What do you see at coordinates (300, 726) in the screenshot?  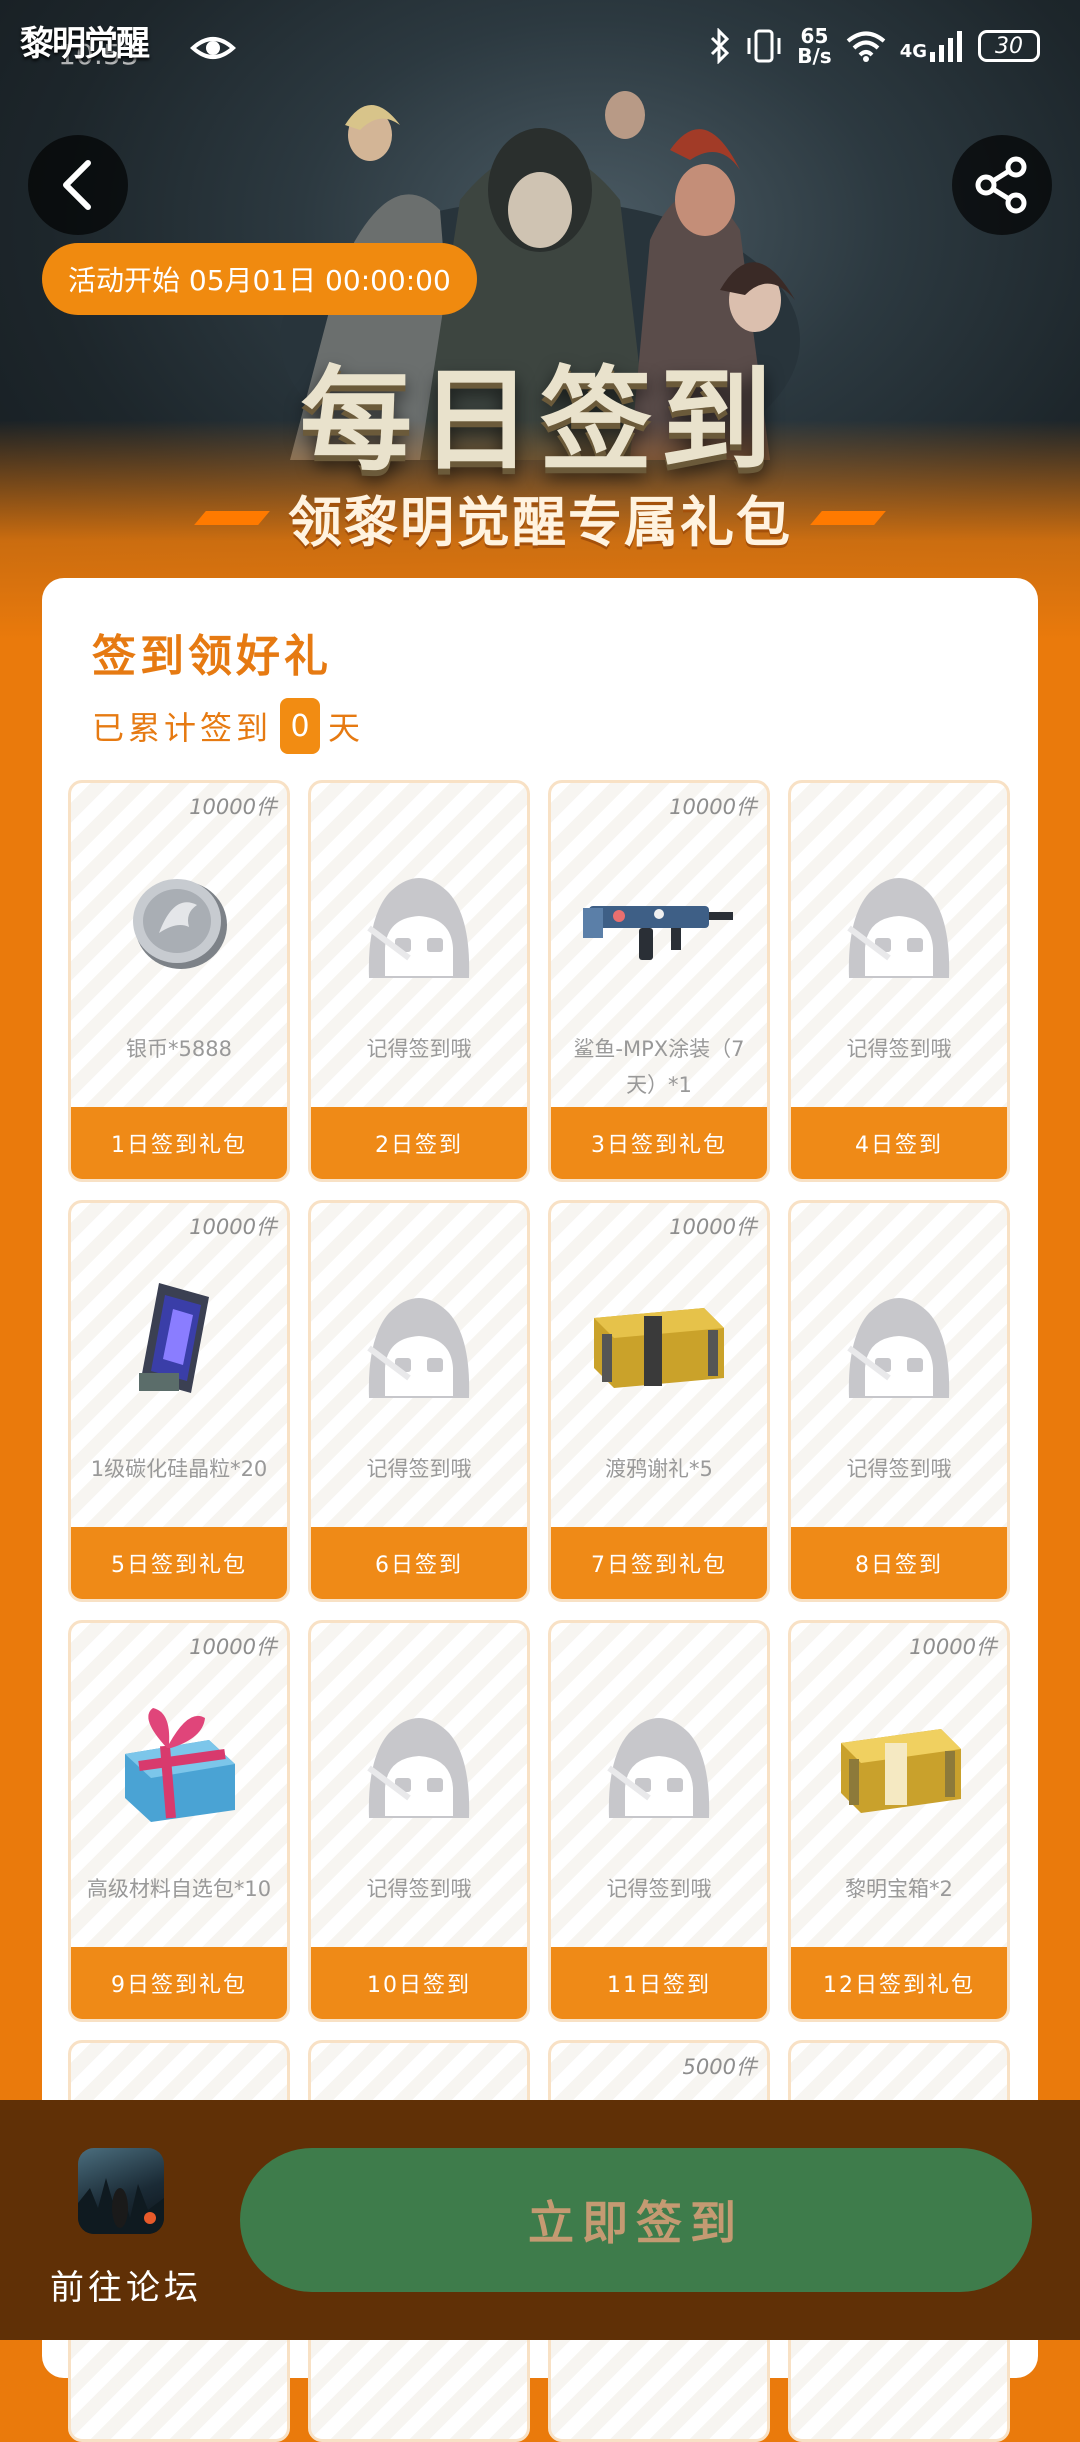 I see `signin-count-value: 0` at bounding box center [300, 726].